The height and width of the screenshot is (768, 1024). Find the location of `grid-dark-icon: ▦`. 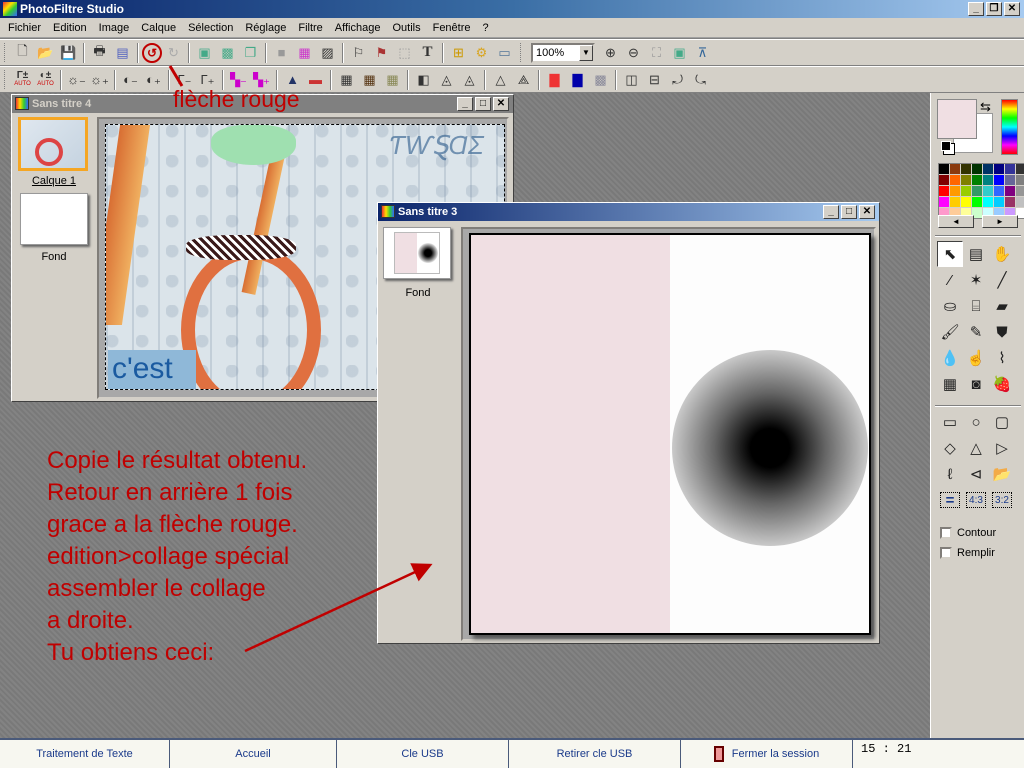

grid-dark-icon: ▦ is located at coordinates (346, 80).